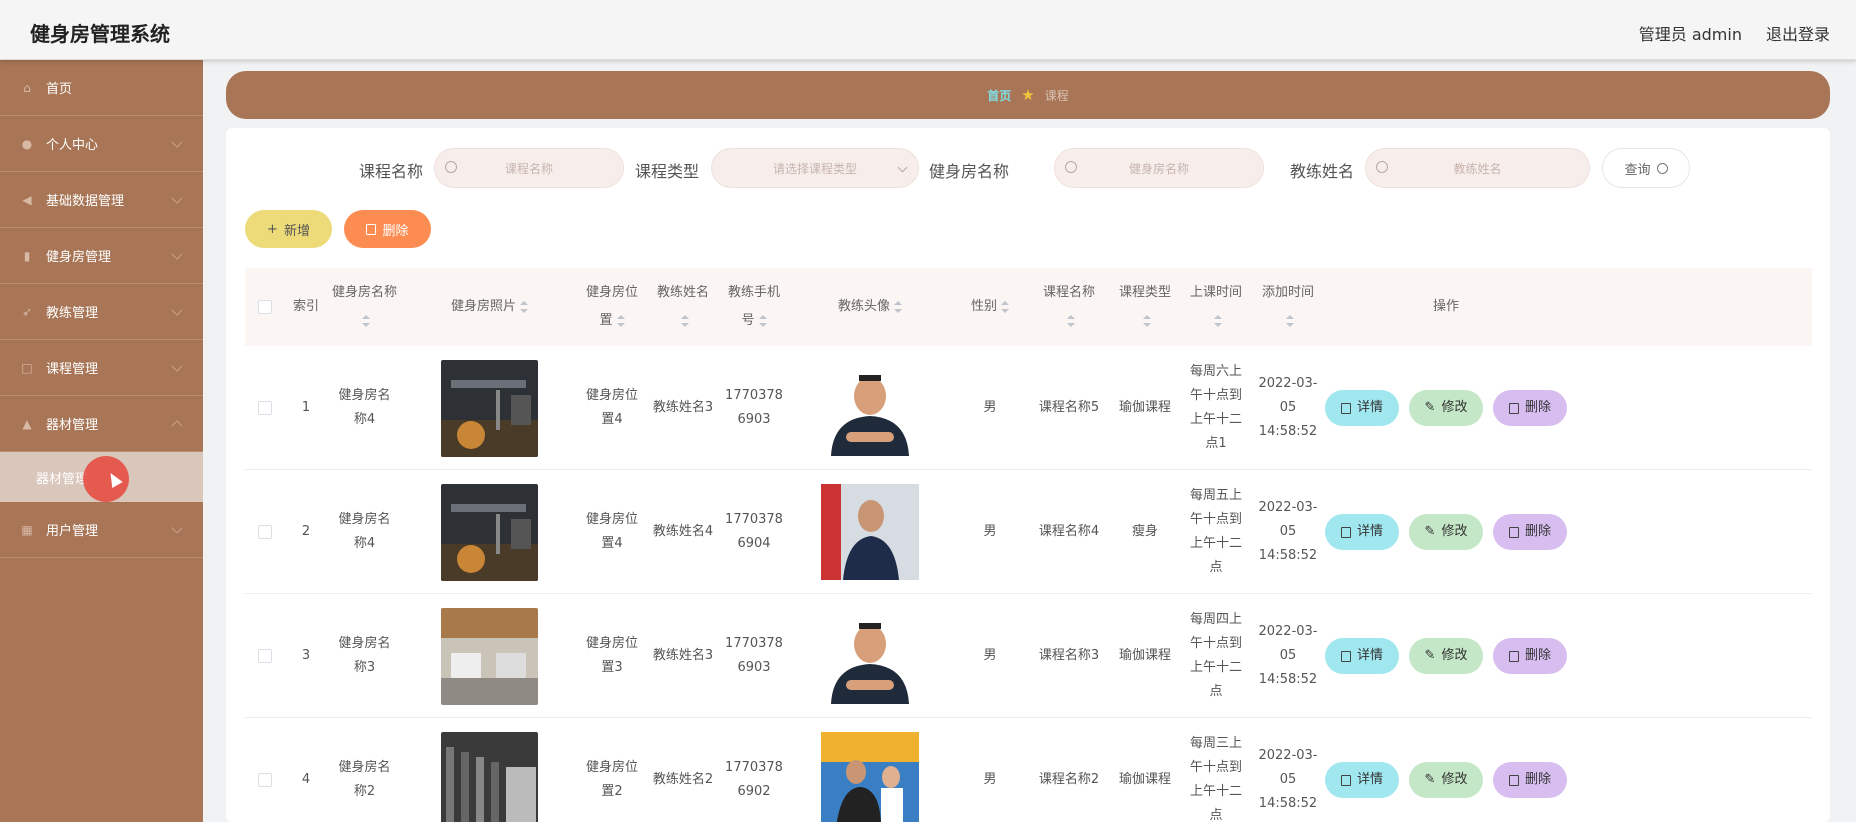 The height and width of the screenshot is (822, 1856). I want to click on add-button: + 新增, so click(288, 229).